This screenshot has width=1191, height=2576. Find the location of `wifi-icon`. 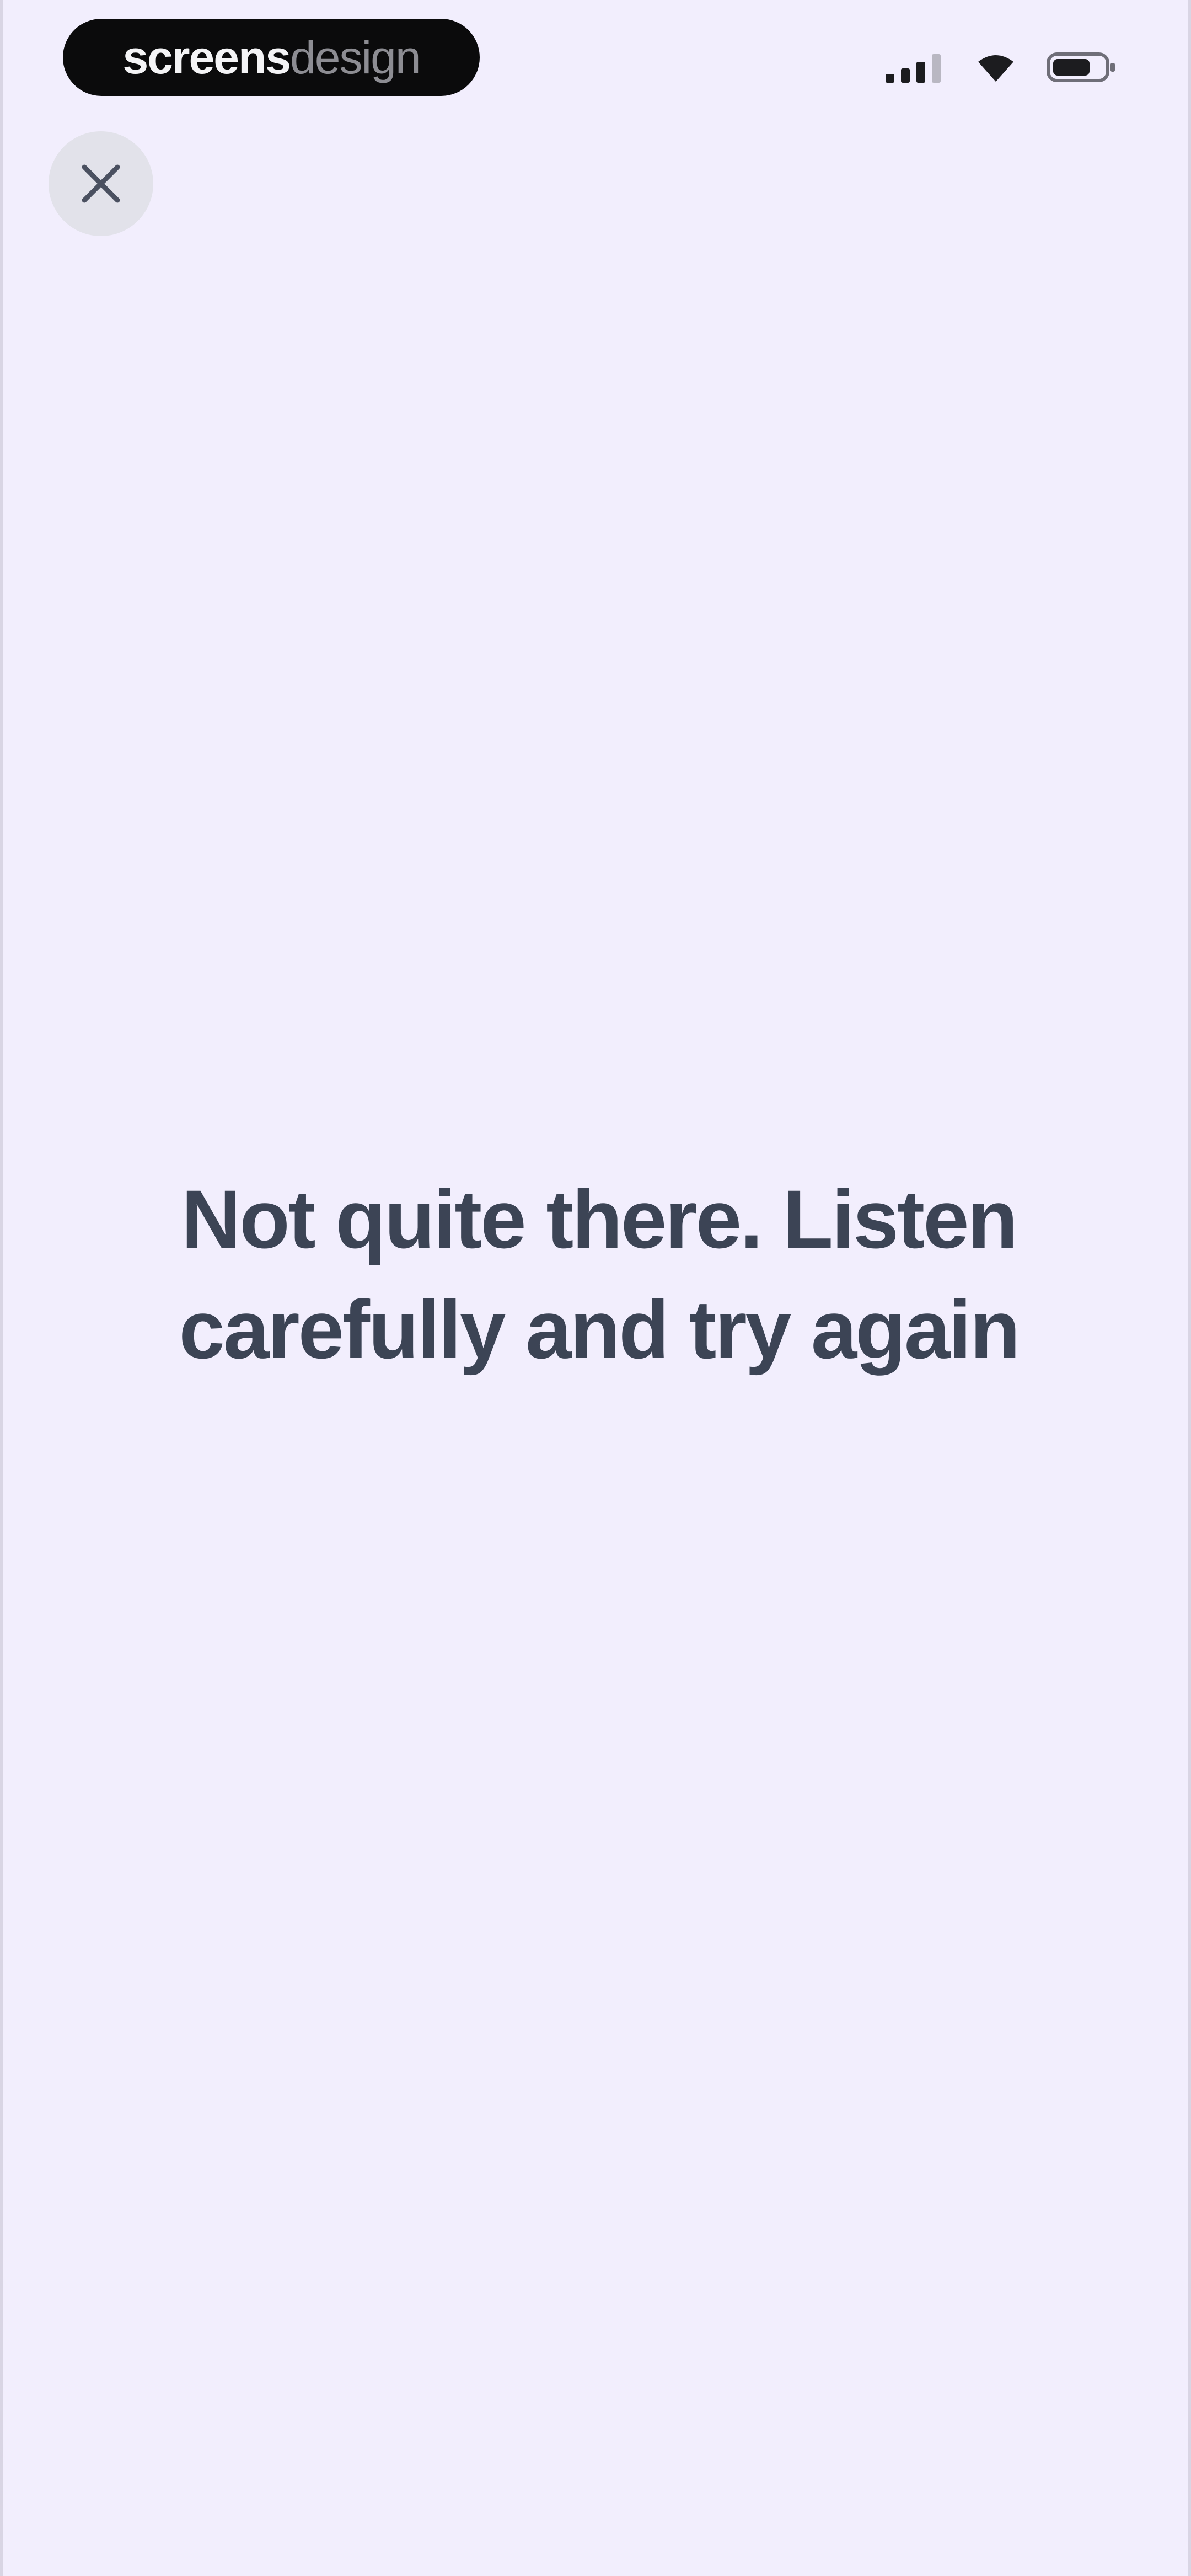

wifi-icon is located at coordinates (995, 68).